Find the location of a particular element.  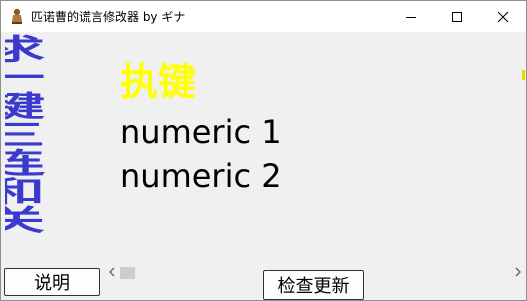

edge-mark is located at coordinates (523, 75).